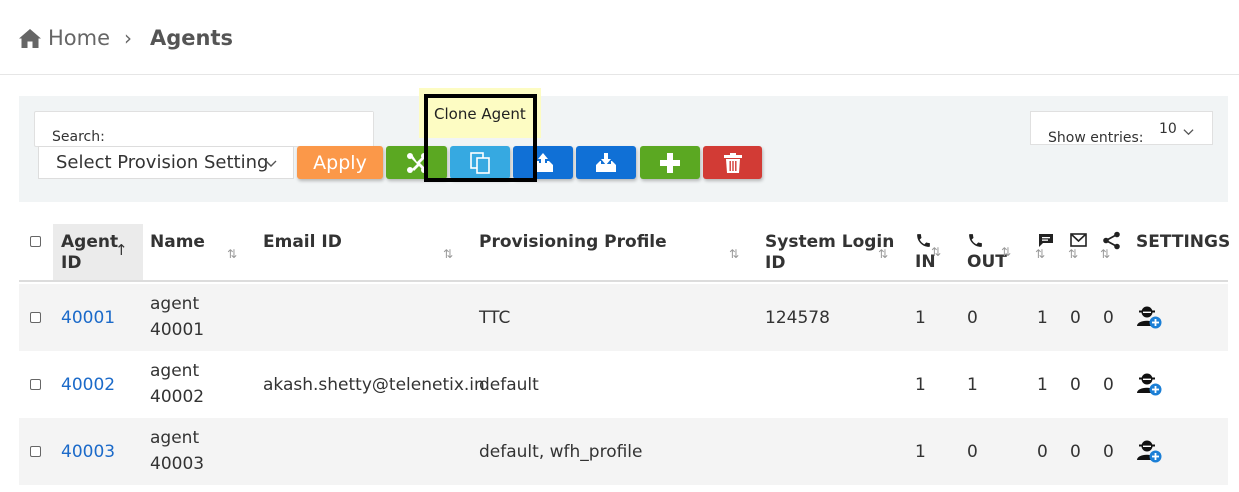  I want to click on show-entries-value: 10, so click(1168, 129).